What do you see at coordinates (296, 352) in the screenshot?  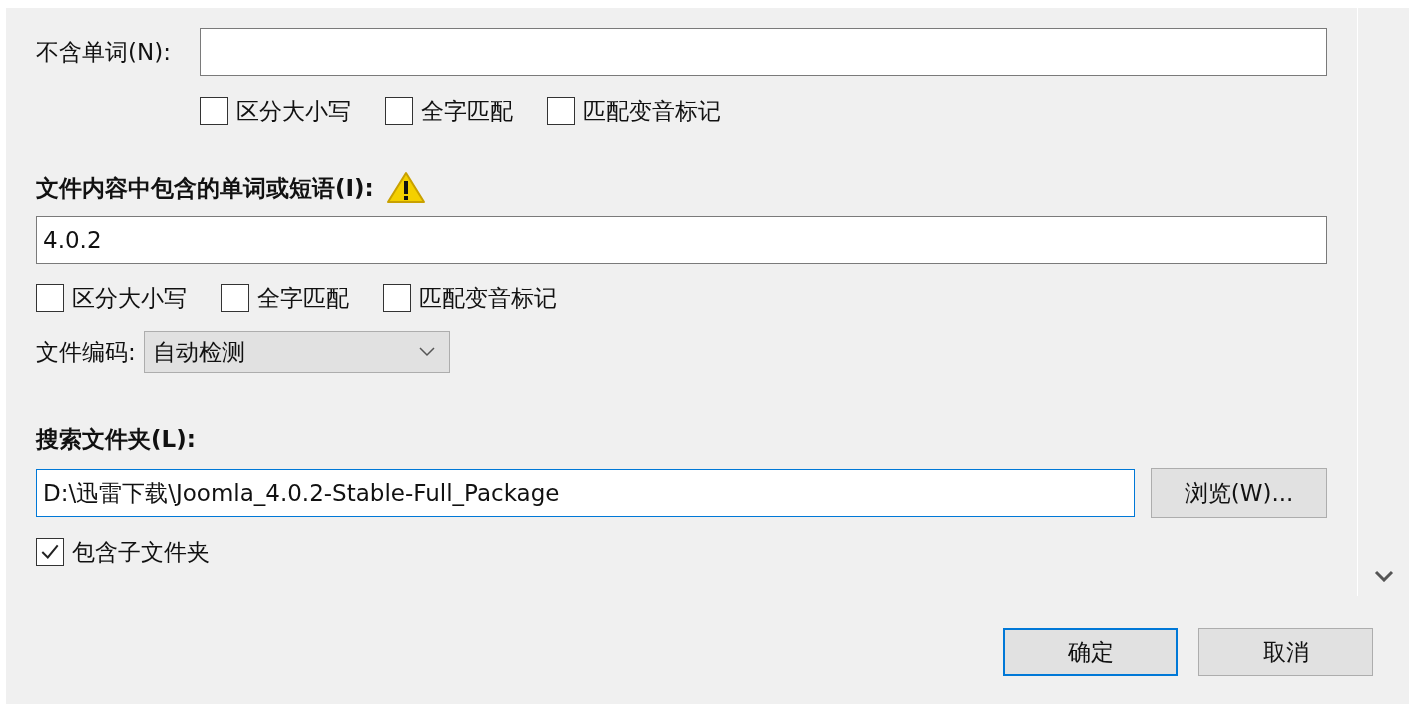 I see `dropdown: 自动检测` at bounding box center [296, 352].